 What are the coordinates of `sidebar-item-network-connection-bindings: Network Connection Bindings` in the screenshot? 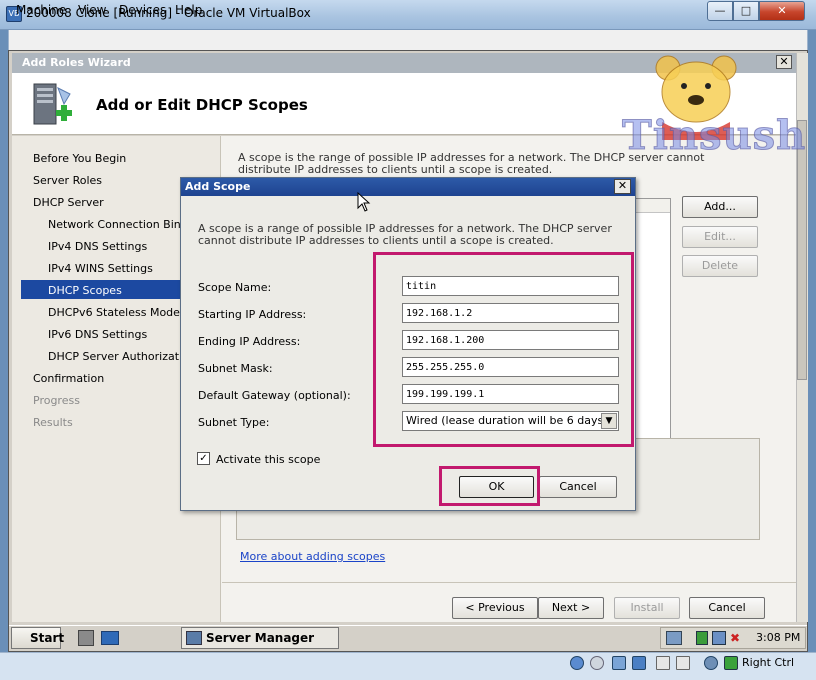 It's located at (115, 224).